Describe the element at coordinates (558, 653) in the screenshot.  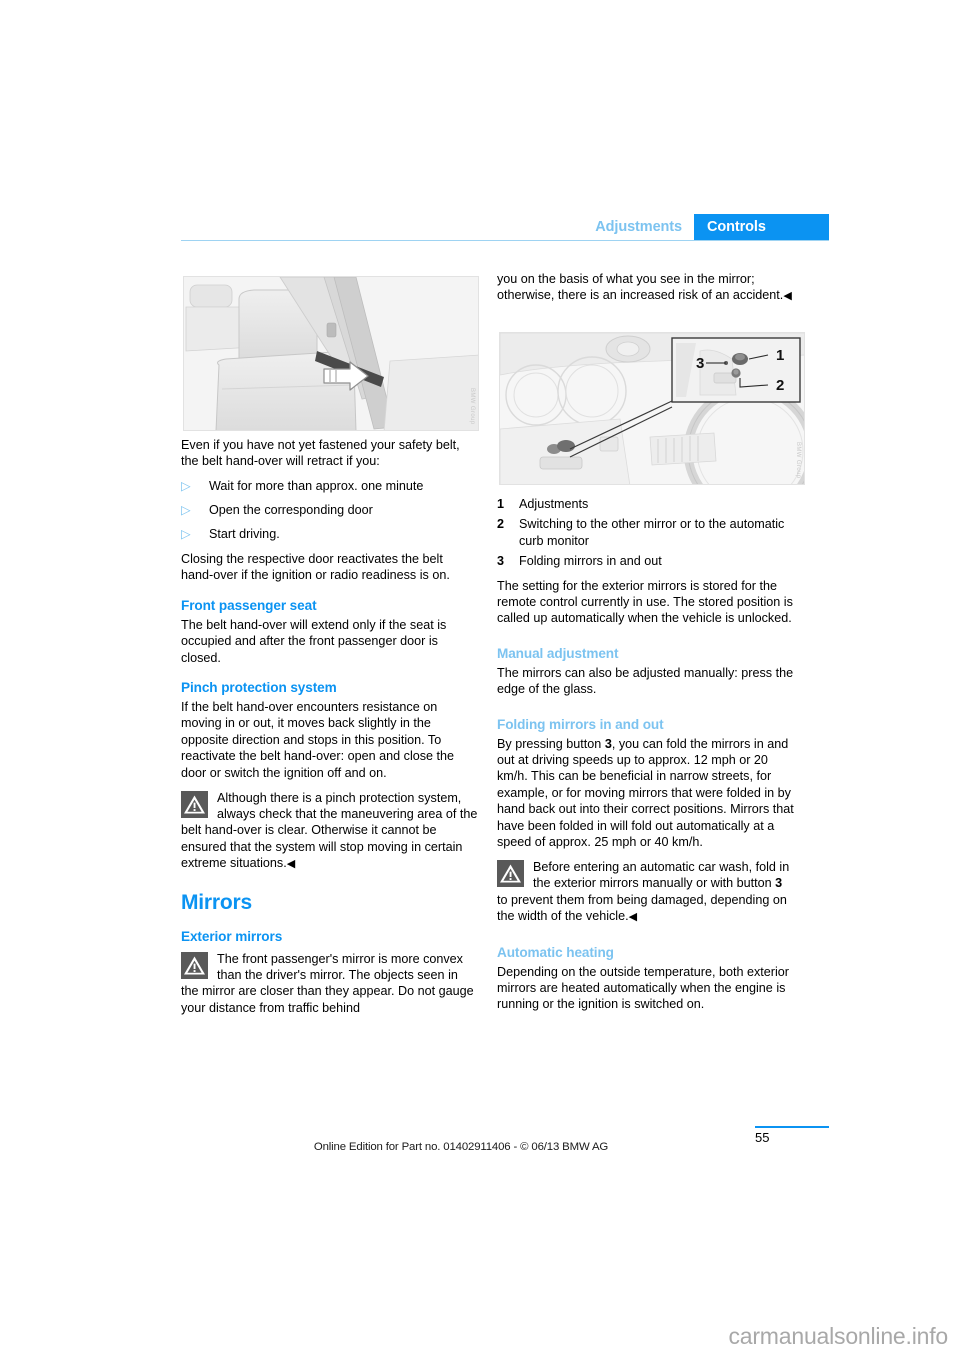
I see `heading-manual-adjustment: Manual adjustment` at that location.